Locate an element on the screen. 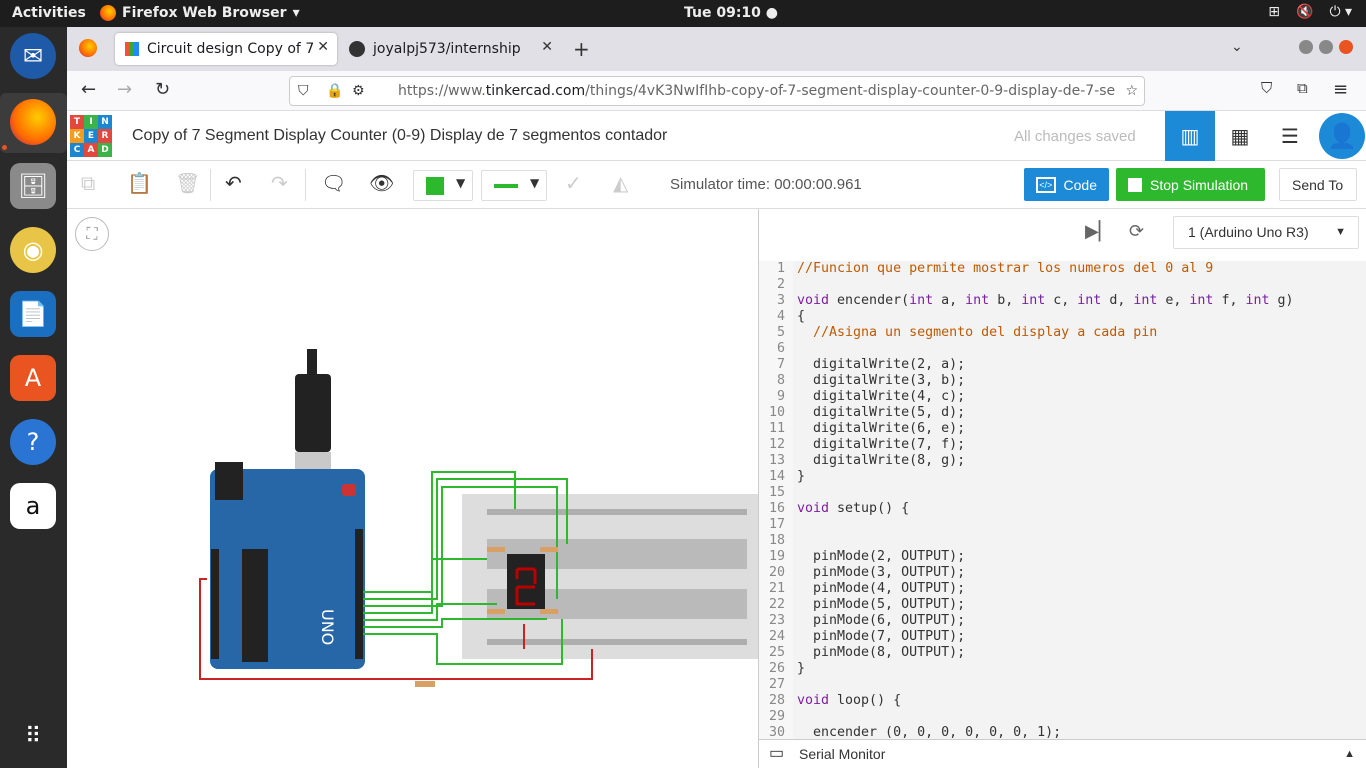 The width and height of the screenshot is (1366, 768). undo-icon: ↶ is located at coordinates (233, 183).